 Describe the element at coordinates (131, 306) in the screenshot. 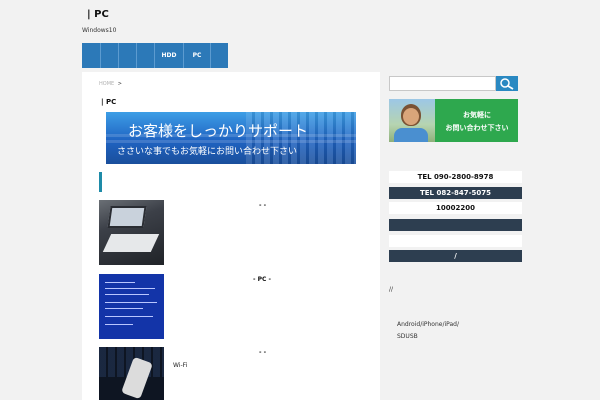

I see `post-thumbnail-bluescreen` at that location.